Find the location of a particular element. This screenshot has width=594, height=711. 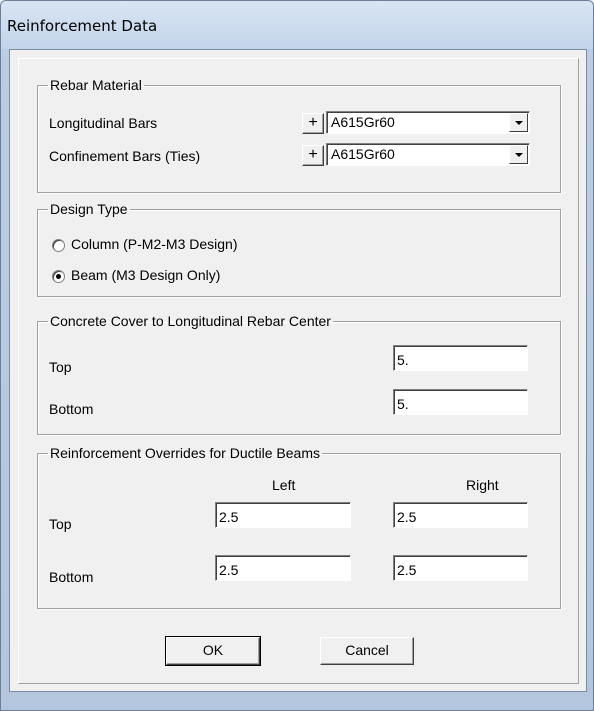

design-type-legend: Design Type is located at coordinates (89, 209).